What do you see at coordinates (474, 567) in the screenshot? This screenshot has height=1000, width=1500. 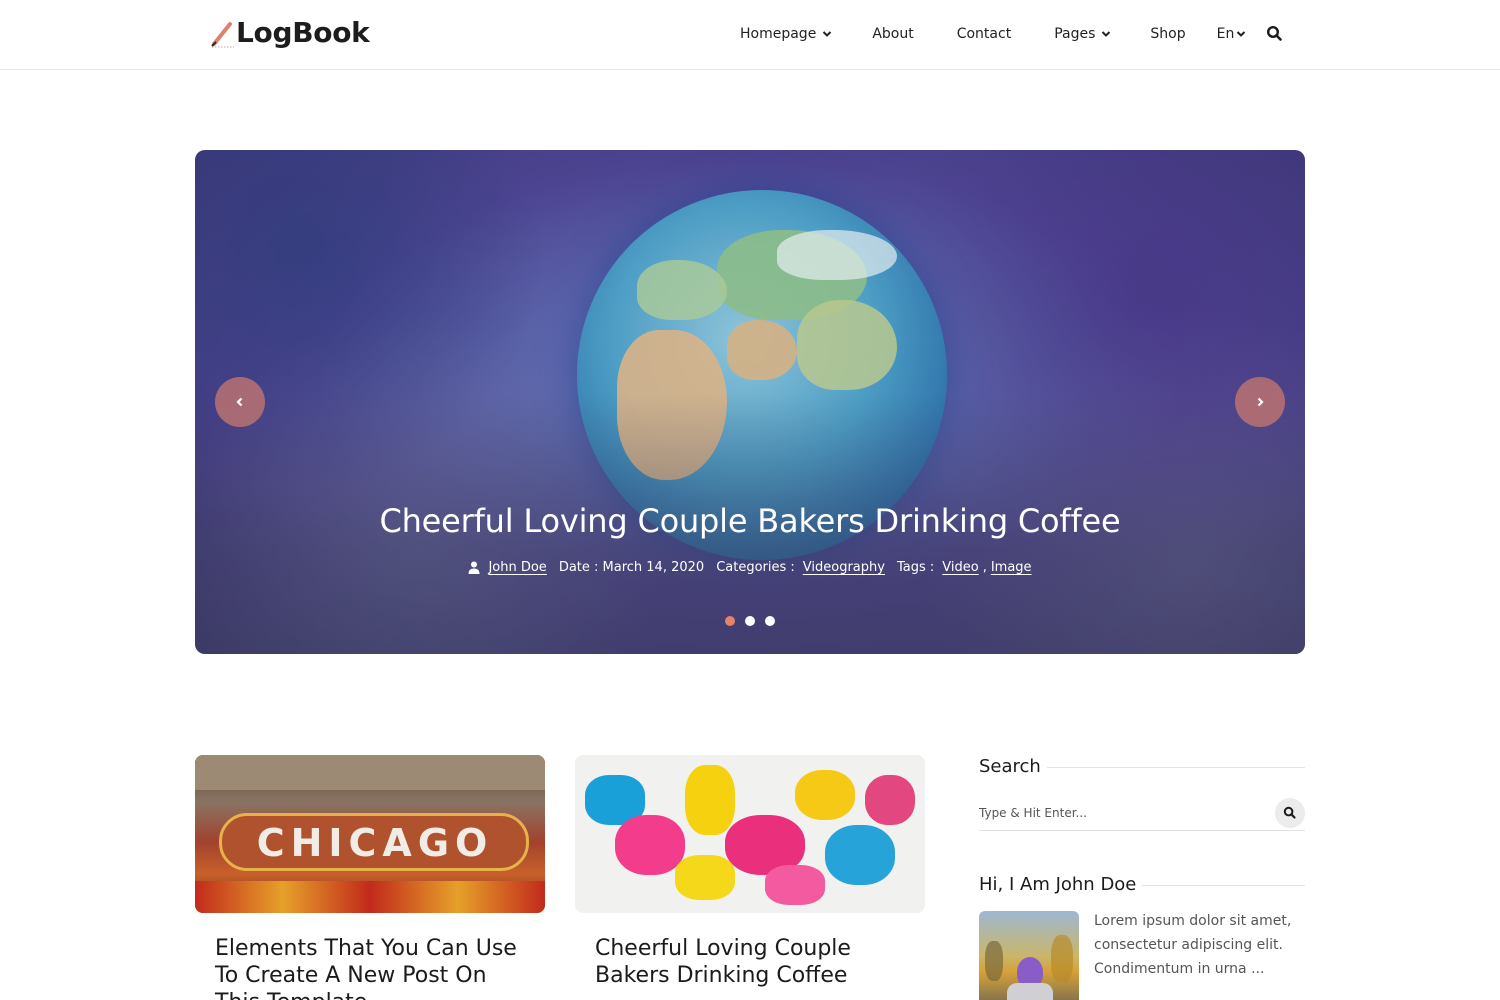 I see `user-icon` at bounding box center [474, 567].